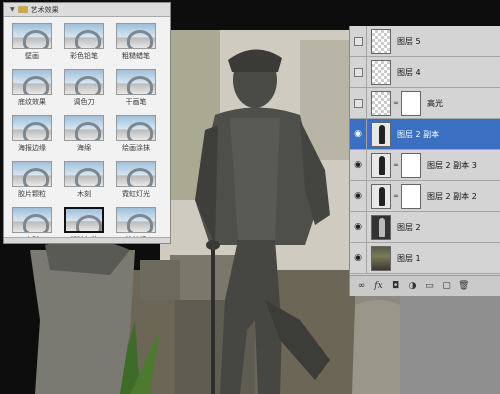  I want to click on filter-label: 干画笔, so click(136, 102).